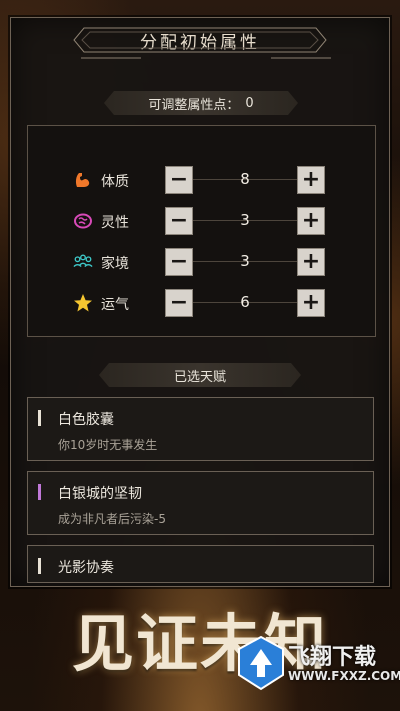 Image resolution: width=400 pixels, height=711 pixels. Describe the element at coordinates (111, 58) in the screenshot. I see `title-ornament-left` at that location.